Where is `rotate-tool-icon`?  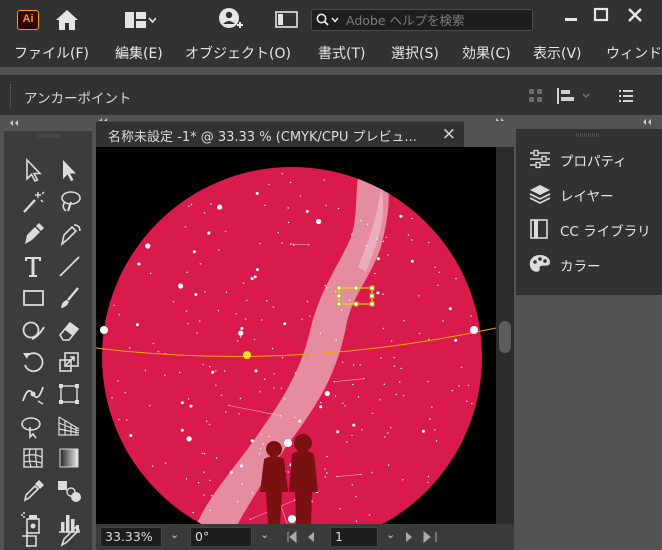
rotate-tool-icon is located at coordinates (33, 362).